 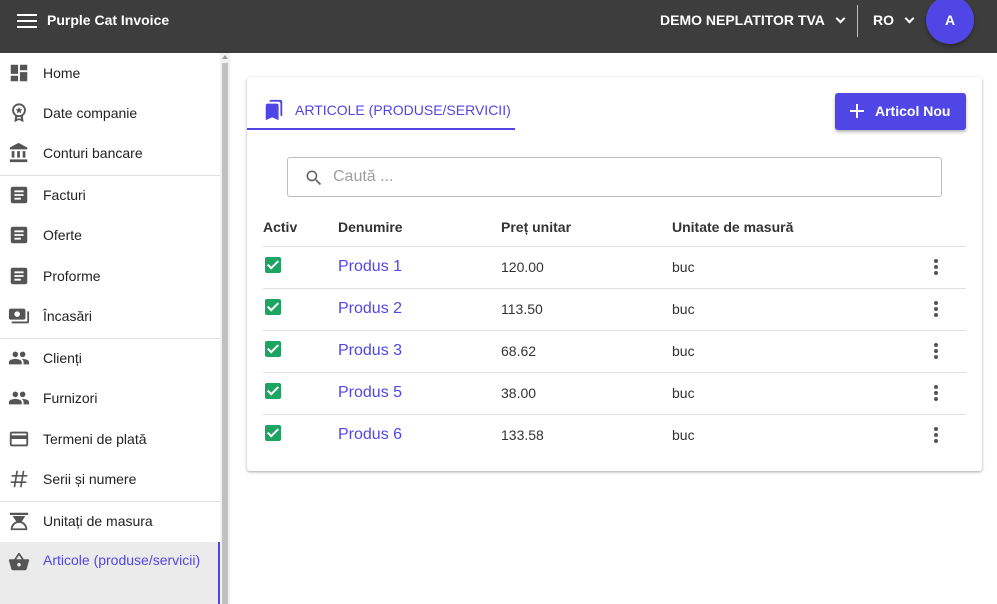 I want to click on sidebar-scrollbar, so click(x=225, y=328).